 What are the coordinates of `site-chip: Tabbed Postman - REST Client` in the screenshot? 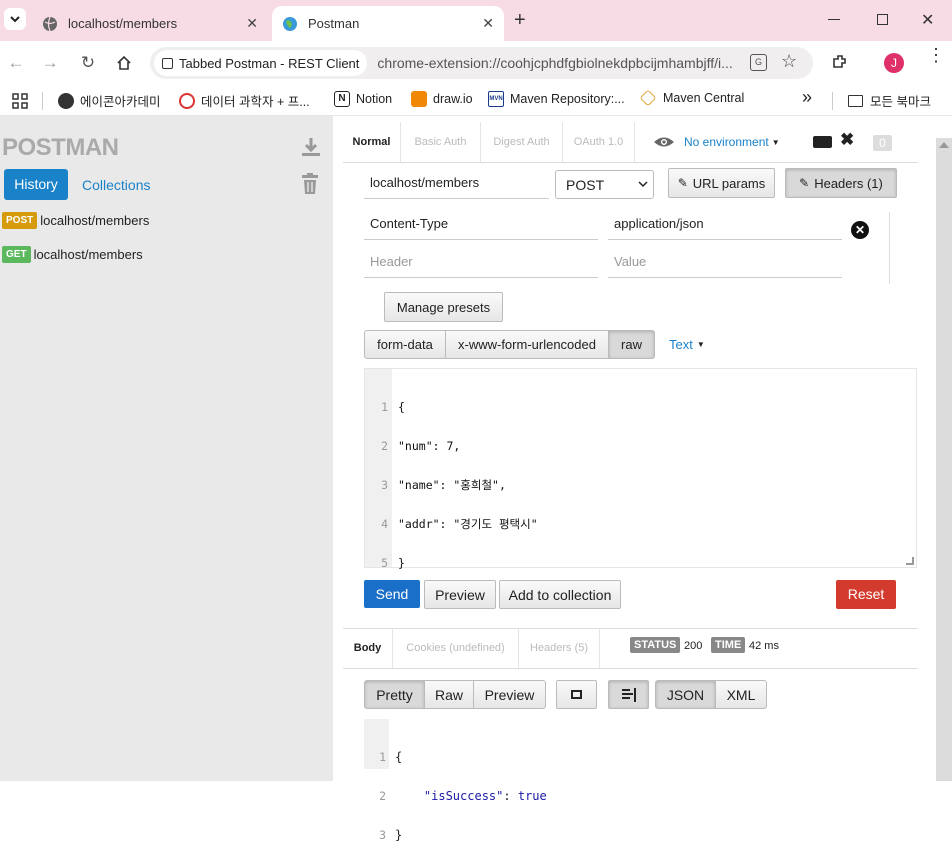 It's located at (261, 63).